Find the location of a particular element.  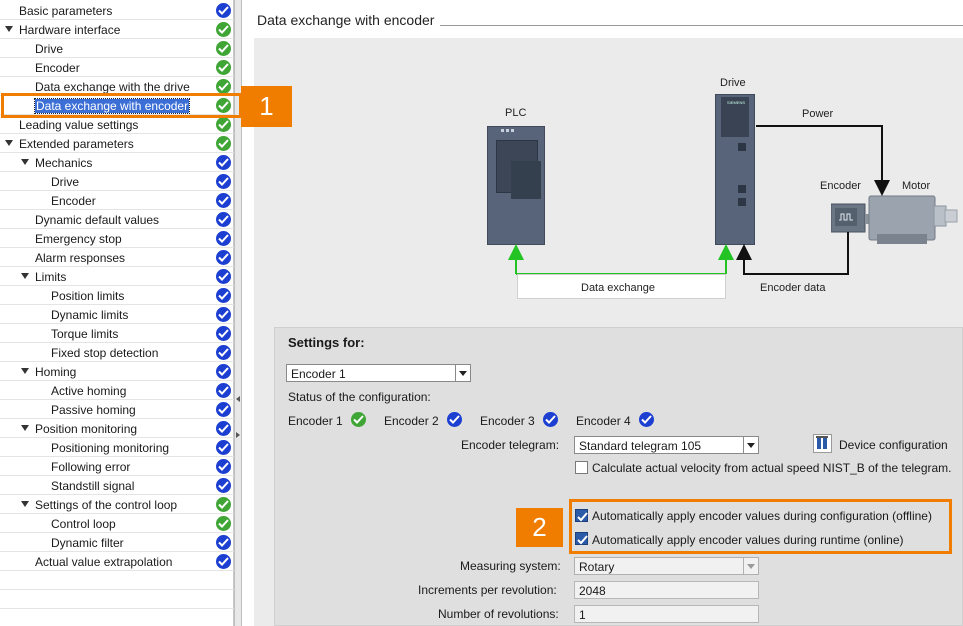

tree-item: Hardware interface is located at coordinates (117, 29).